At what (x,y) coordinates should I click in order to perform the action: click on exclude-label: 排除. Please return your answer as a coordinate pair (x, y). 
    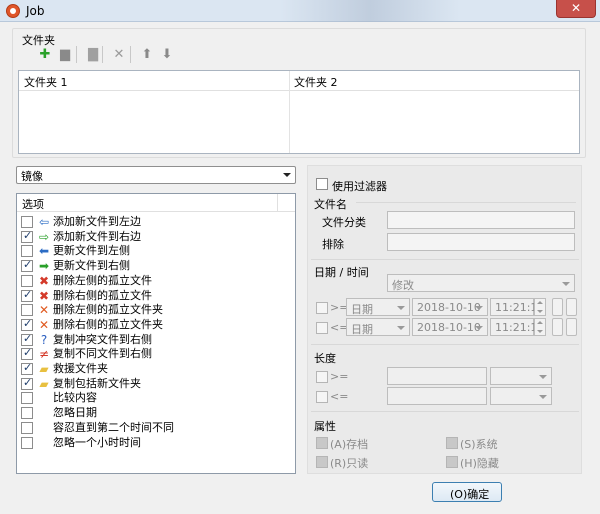
    Looking at the image, I should click on (333, 244).